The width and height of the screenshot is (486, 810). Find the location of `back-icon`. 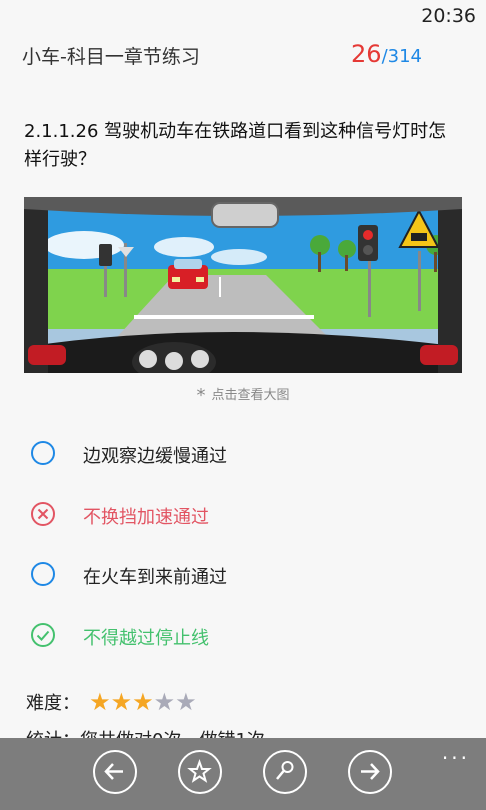

back-icon is located at coordinates (113, 771).